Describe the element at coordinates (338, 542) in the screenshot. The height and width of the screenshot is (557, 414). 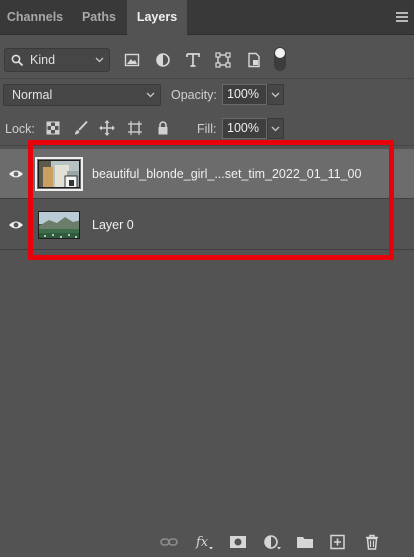
I see `new-layer-icon` at that location.